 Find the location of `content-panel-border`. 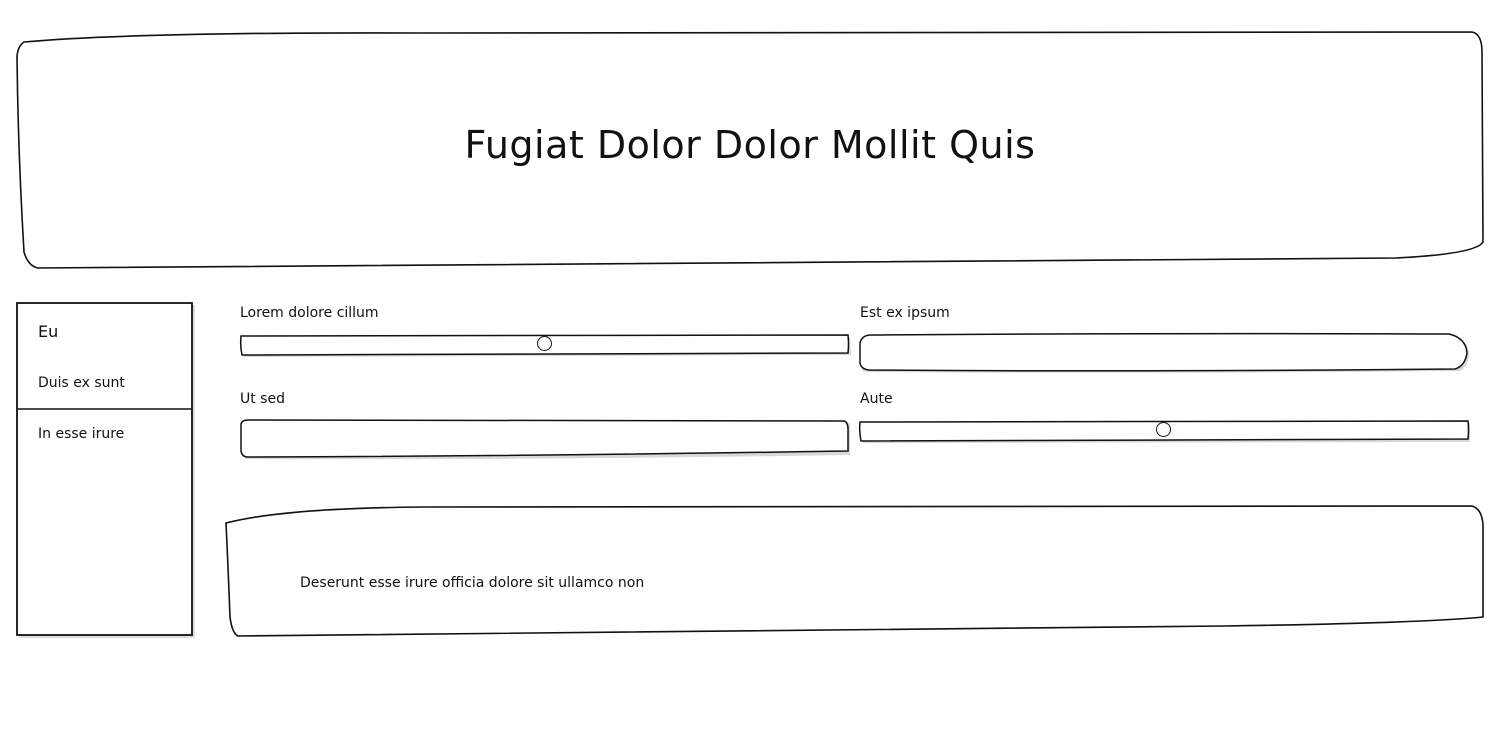

content-panel-border is located at coordinates (854, 571).